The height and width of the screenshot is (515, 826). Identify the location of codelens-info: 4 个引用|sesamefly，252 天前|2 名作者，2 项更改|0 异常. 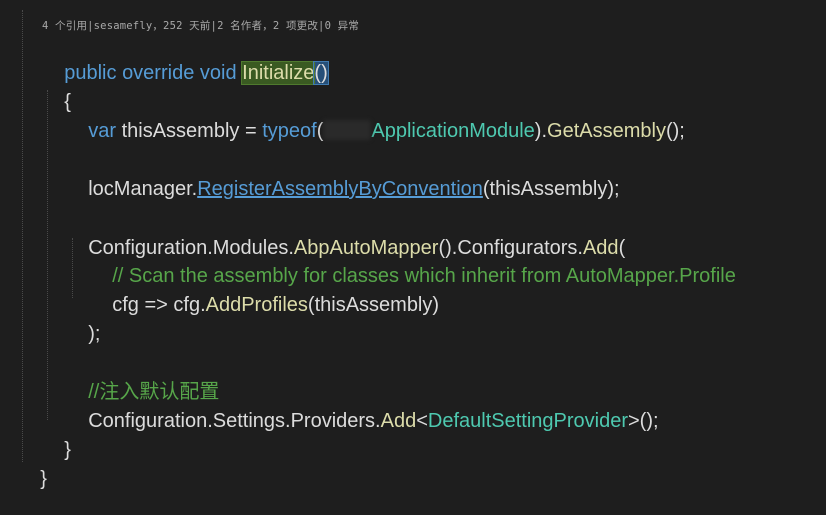
(200, 25).